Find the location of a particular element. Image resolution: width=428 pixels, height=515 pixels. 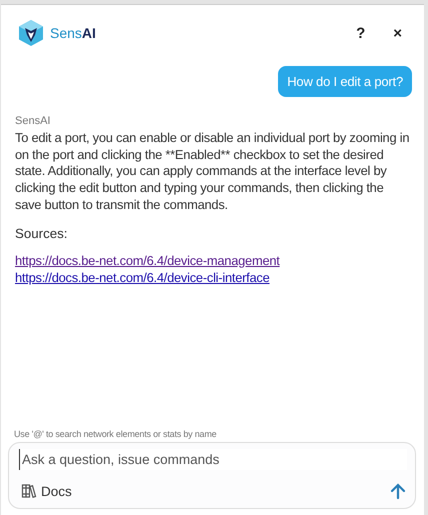

message-composer: Ask a question, issue commands Docs is located at coordinates (212, 475).